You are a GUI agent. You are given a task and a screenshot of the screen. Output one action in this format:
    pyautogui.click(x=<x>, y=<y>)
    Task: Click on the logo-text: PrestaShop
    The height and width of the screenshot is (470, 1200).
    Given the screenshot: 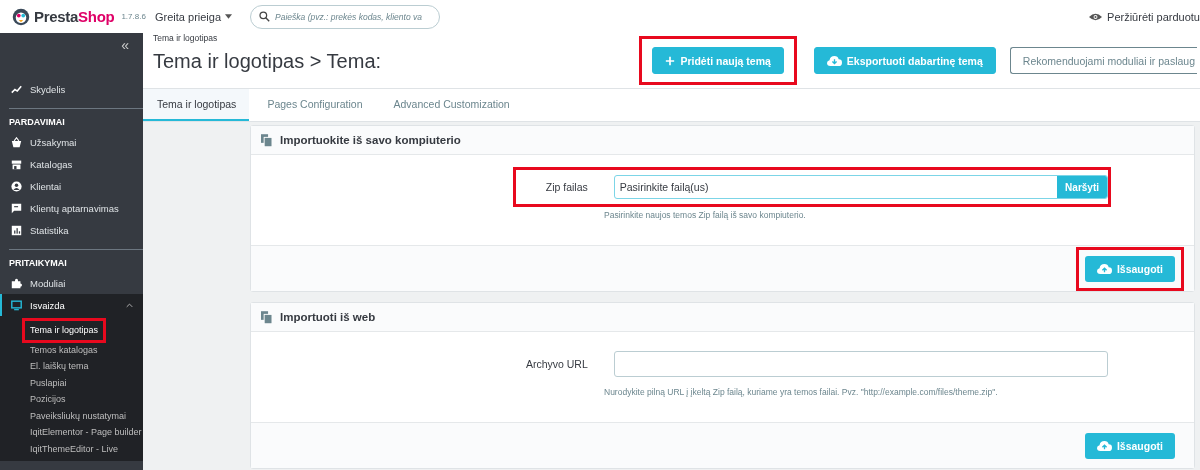 What is the action you would take?
    pyautogui.click(x=74, y=16)
    